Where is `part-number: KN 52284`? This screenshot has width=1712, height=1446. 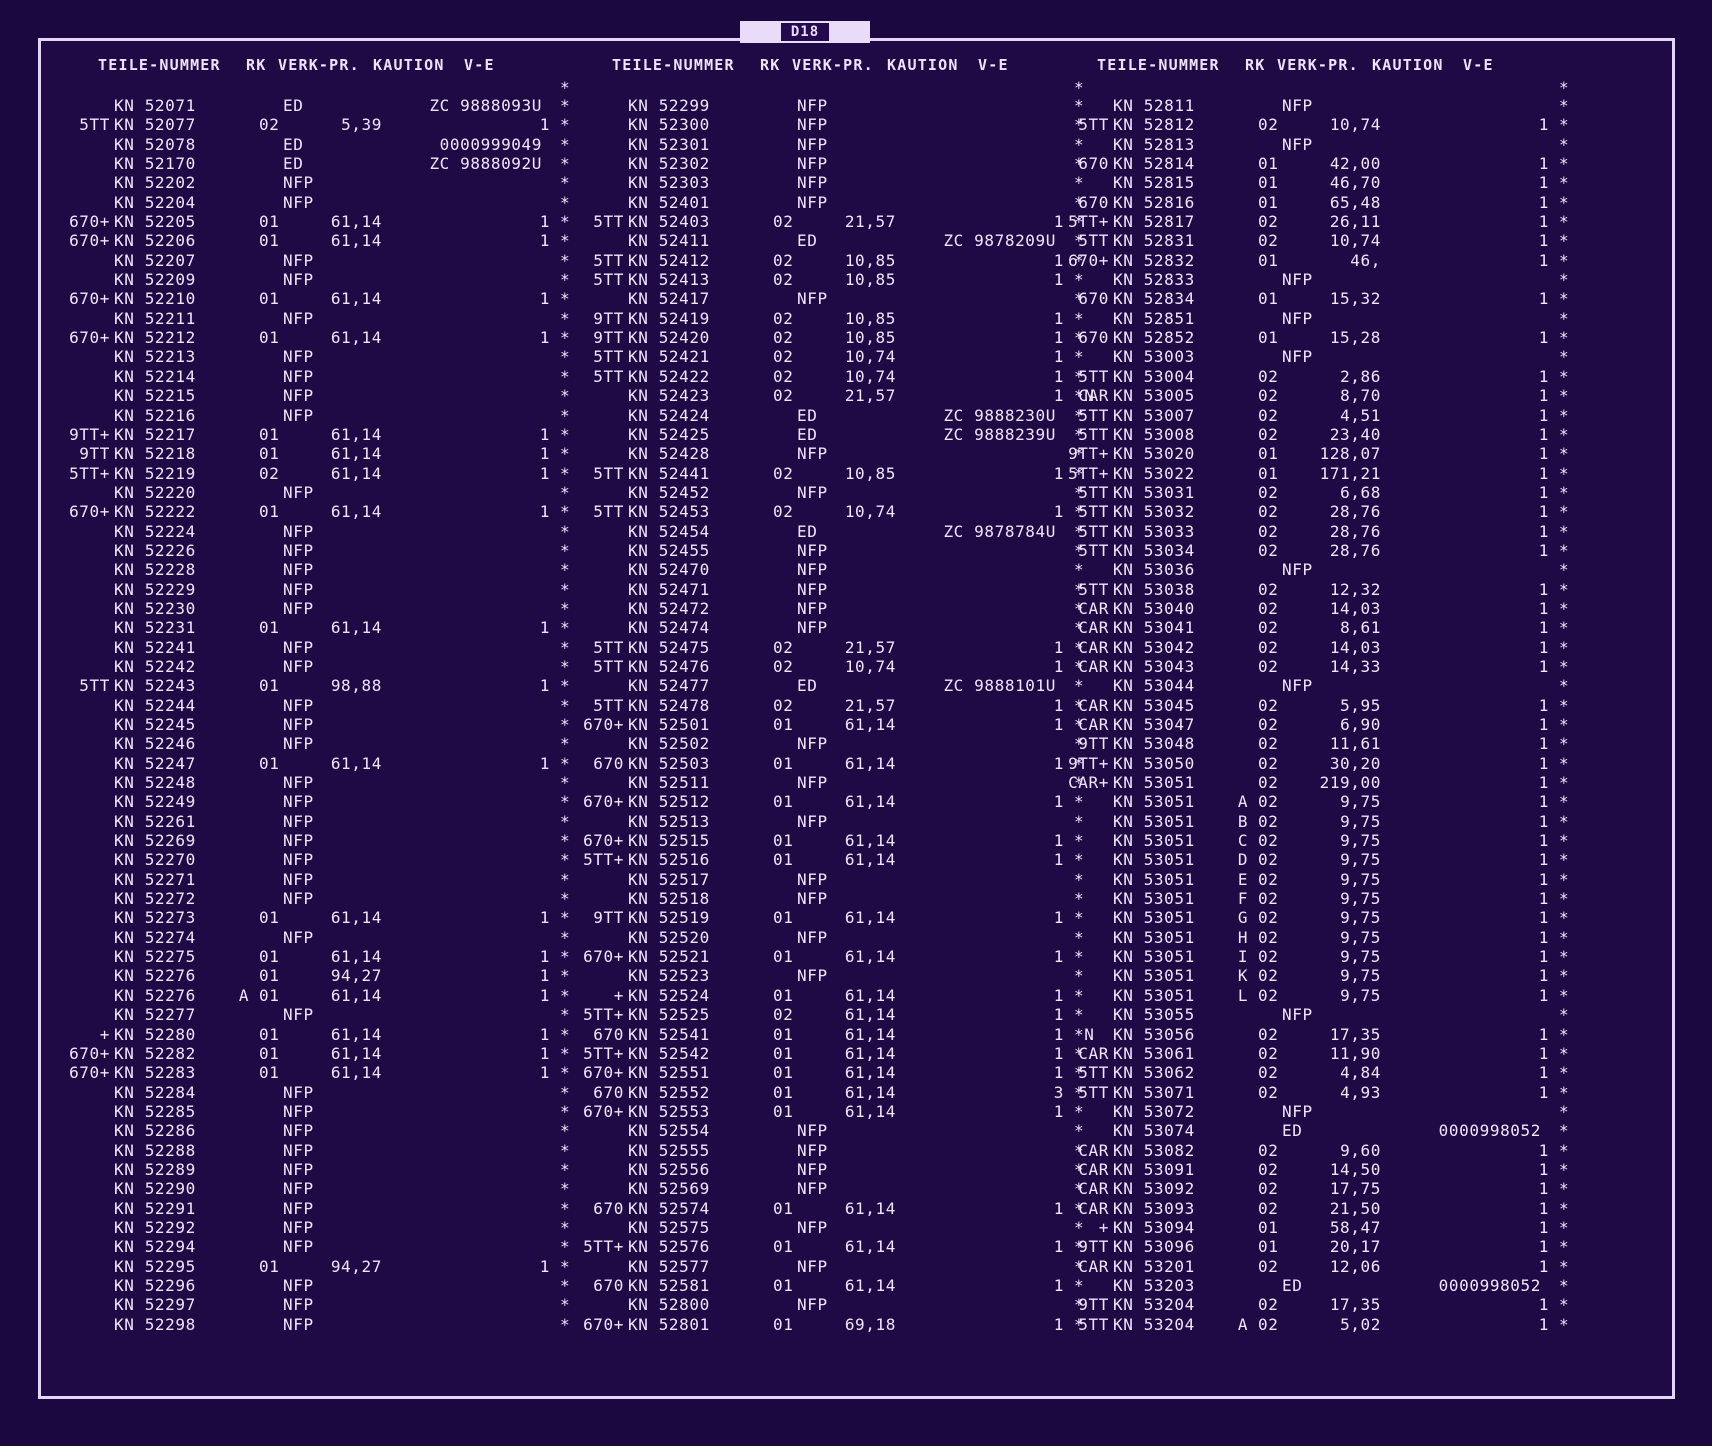
part-number: KN 52284 is located at coordinates (155, 1092).